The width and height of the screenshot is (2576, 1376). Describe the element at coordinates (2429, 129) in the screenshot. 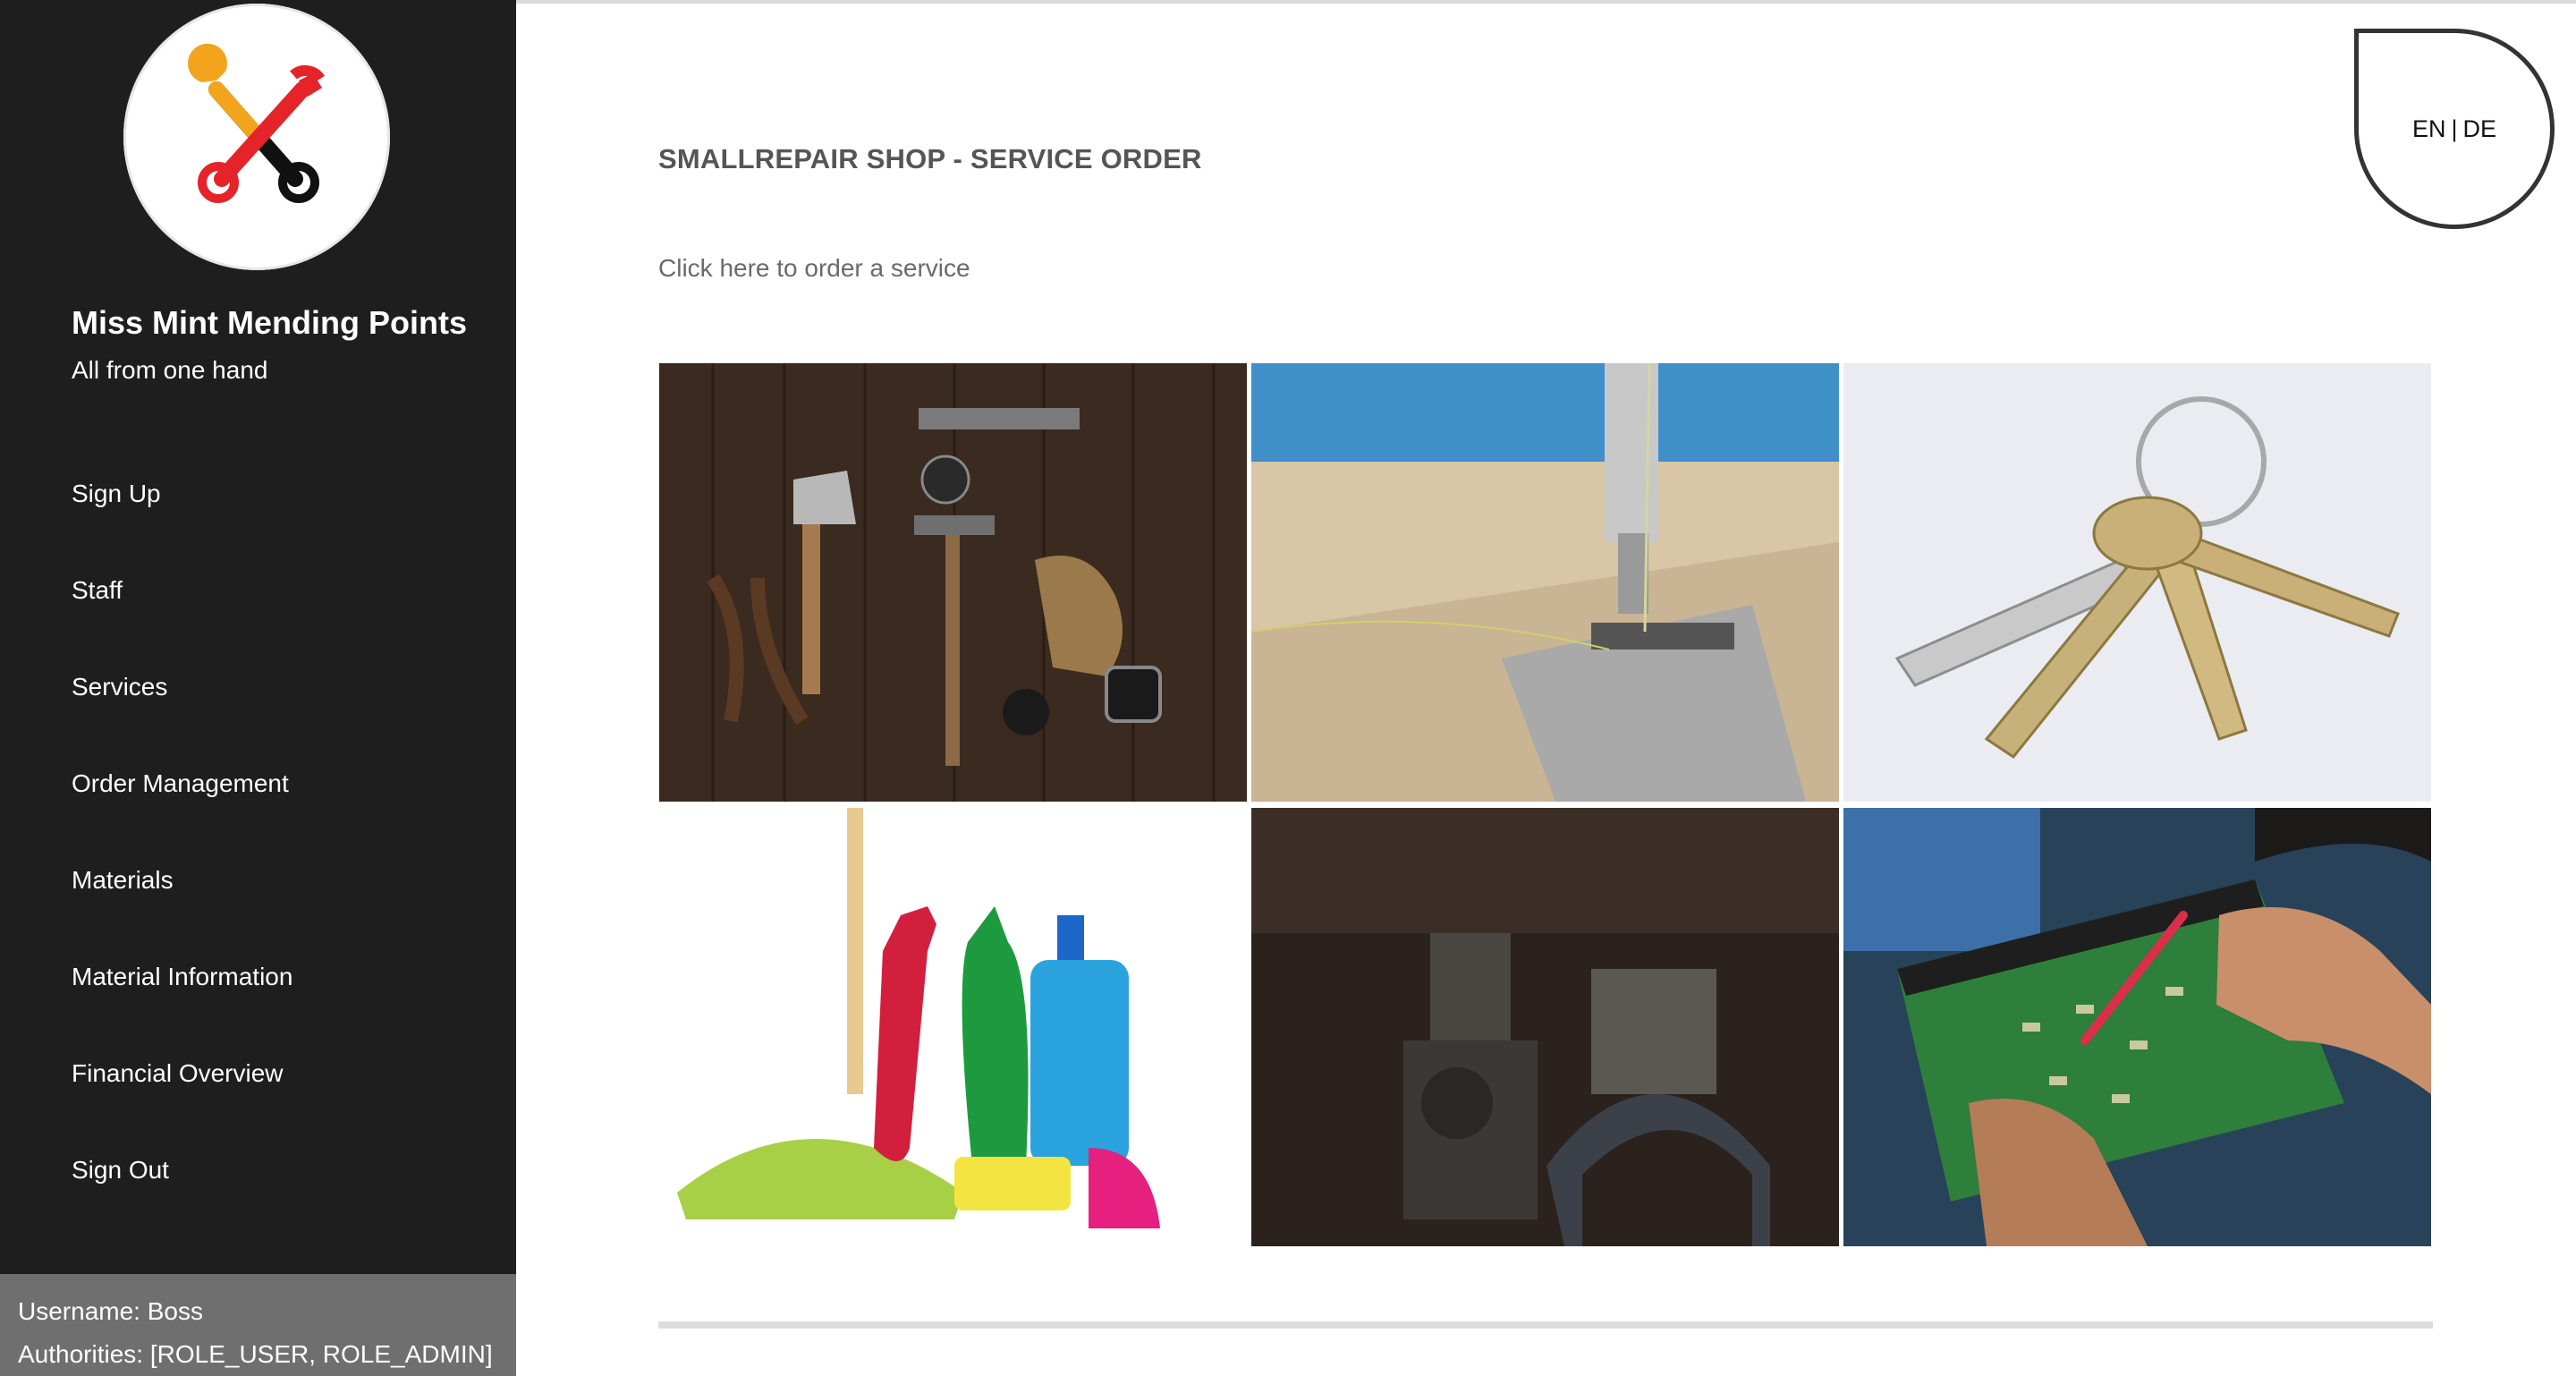

I see `lang-en-button: EN` at that location.